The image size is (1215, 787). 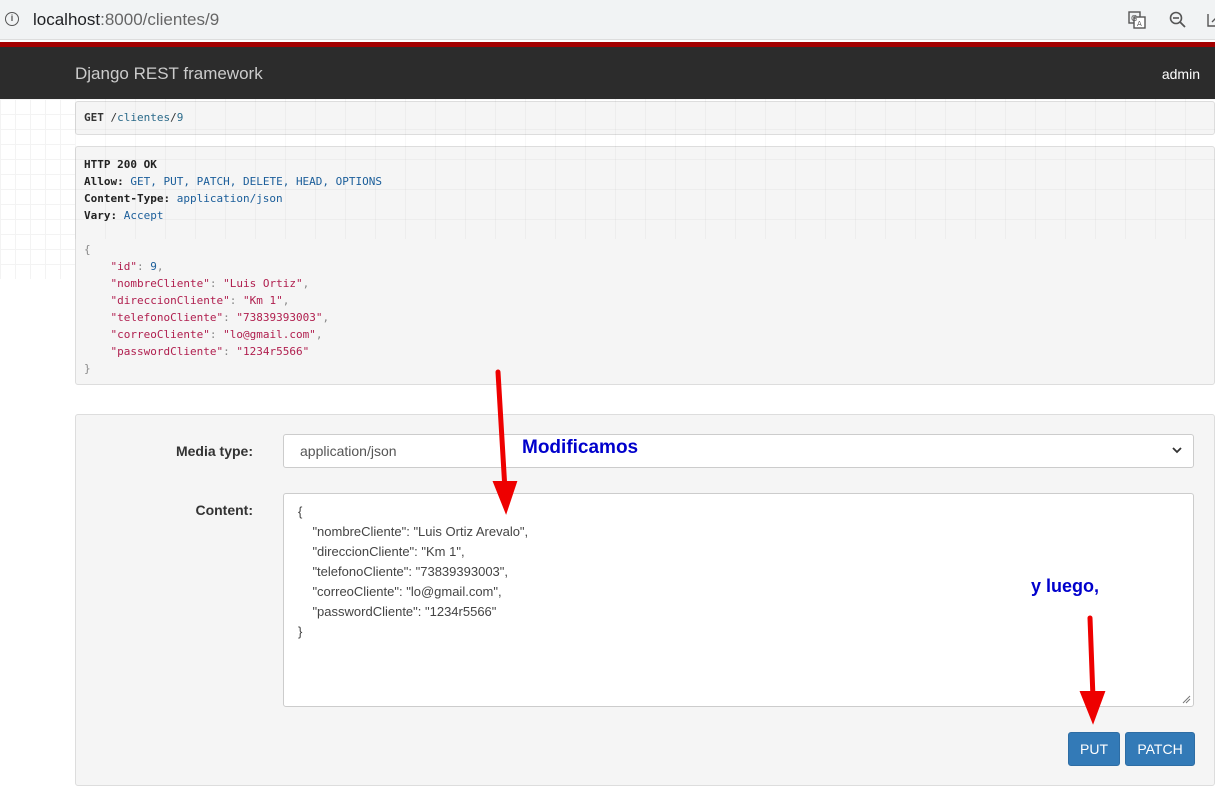 I want to click on arrow-modify, so click(x=501, y=431).